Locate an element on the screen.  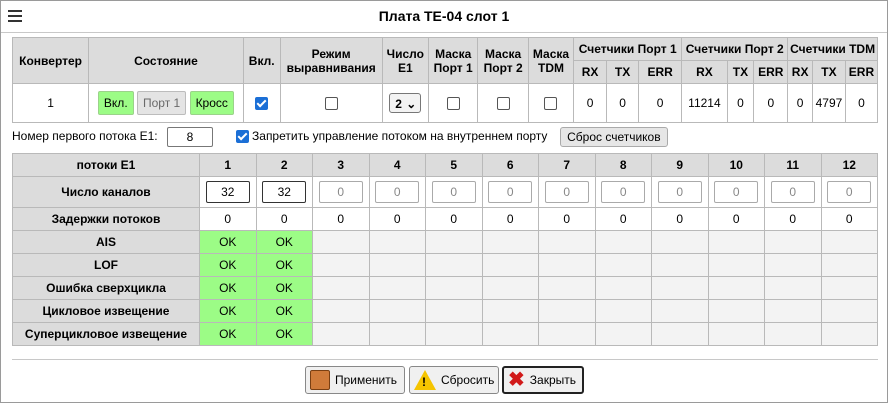
channels-label: Число каналов is located at coordinates (106, 192).